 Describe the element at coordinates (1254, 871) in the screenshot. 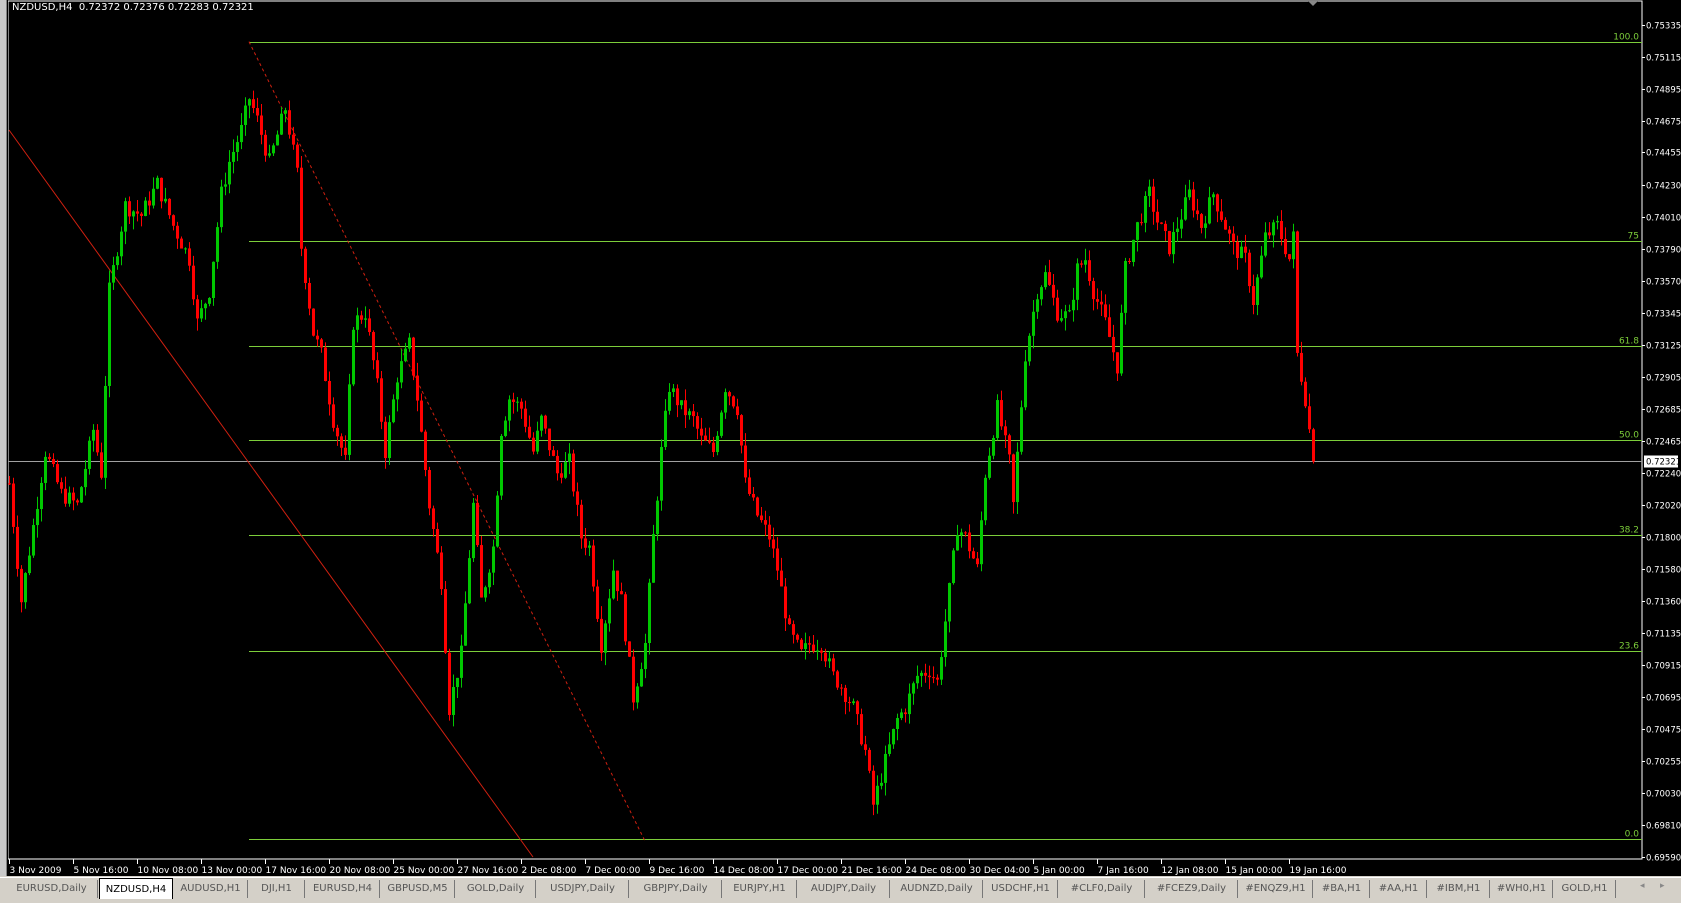

I see `time-tick-label: 15 Jan 00:00` at that location.